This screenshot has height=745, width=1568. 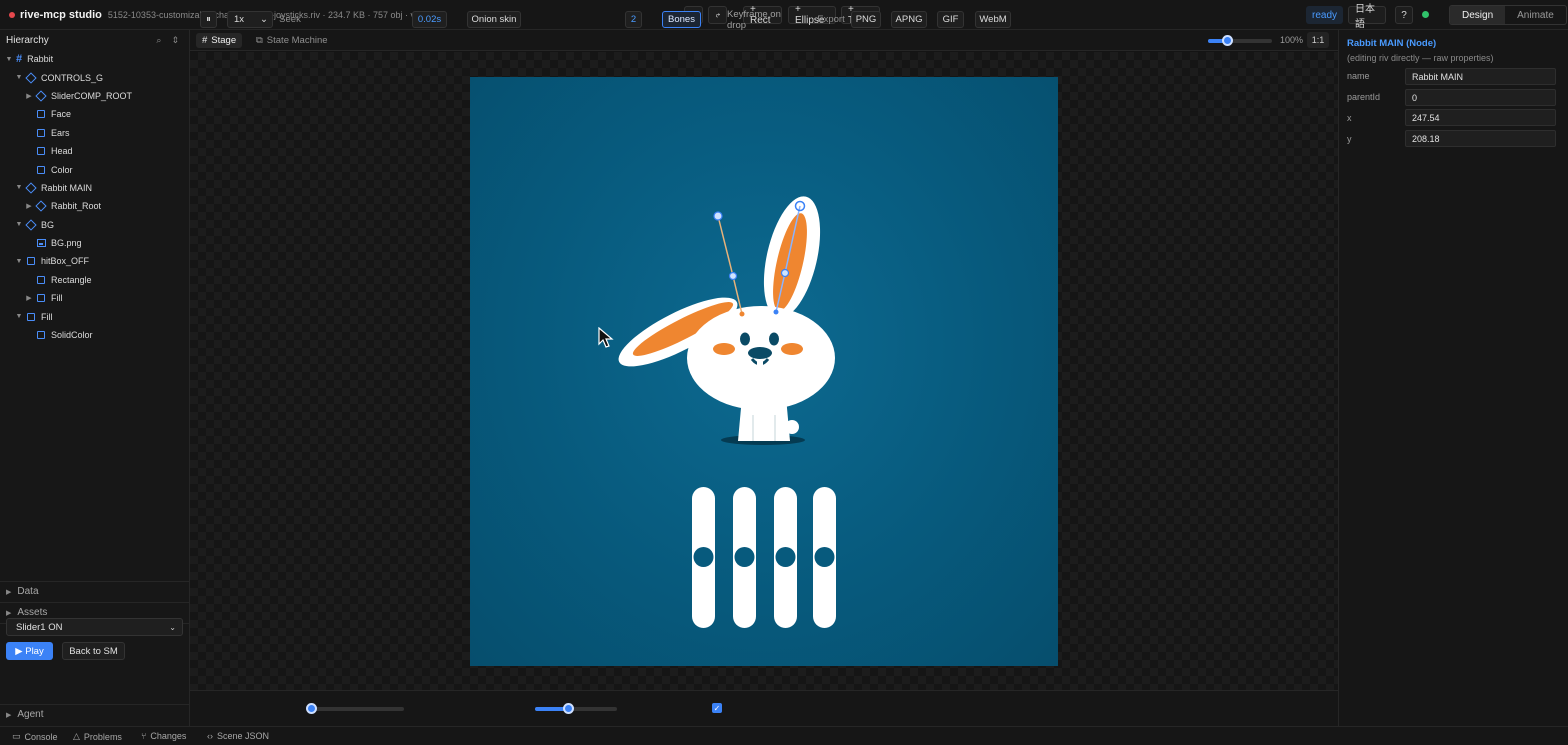 I want to click on help-button: ?, so click(x=1404, y=15).